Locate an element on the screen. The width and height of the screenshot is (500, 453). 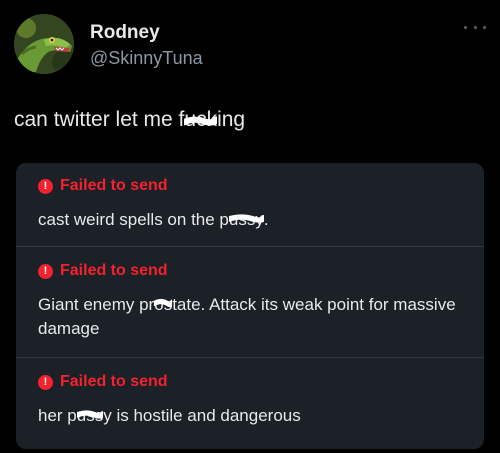
draft-text: cast weird spells on the pussy. is located at coordinates (251, 220).